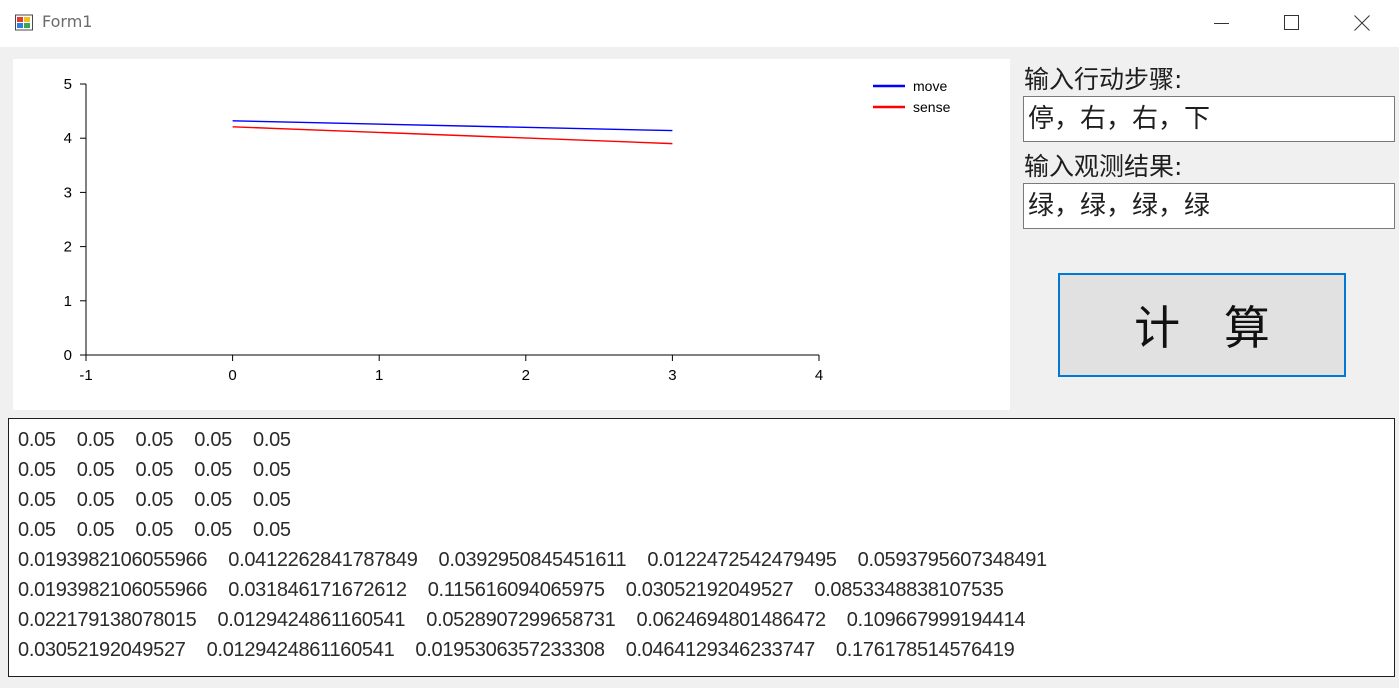 The width and height of the screenshot is (1399, 688). What do you see at coordinates (699, 23) in the screenshot?
I see `title-bar: Form1` at bounding box center [699, 23].